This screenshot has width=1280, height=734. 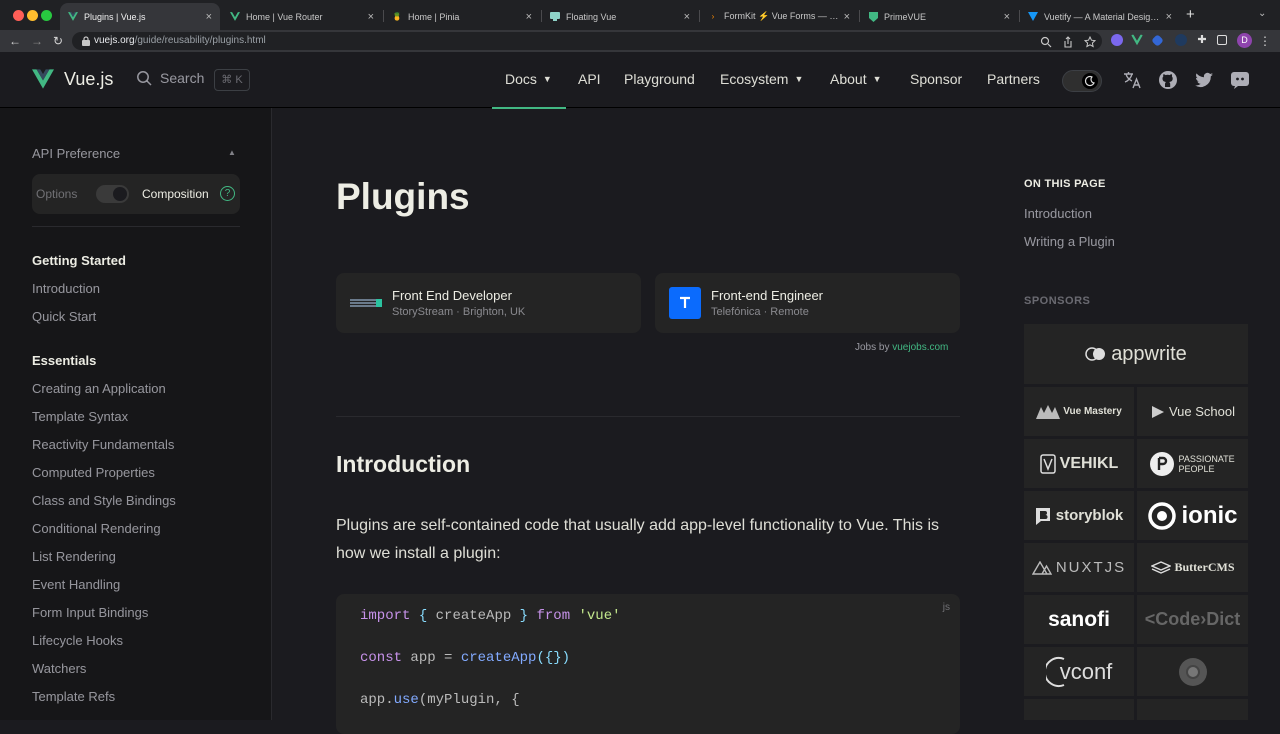 What do you see at coordinates (182, 78) in the screenshot?
I see `search-label: Search` at bounding box center [182, 78].